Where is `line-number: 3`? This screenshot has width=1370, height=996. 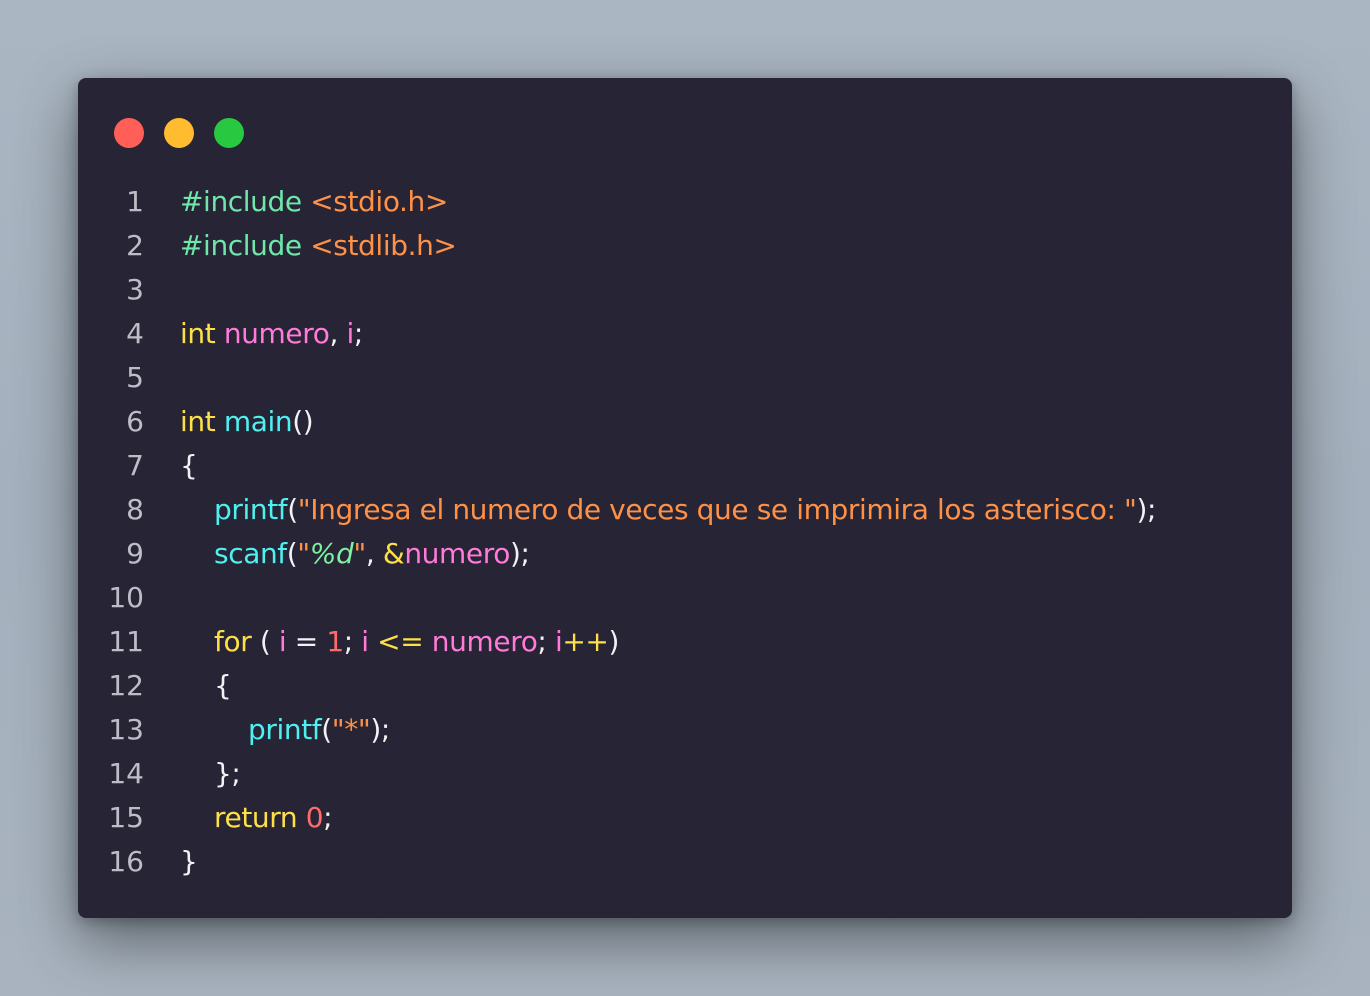
line-number: 3 is located at coordinates (135, 289).